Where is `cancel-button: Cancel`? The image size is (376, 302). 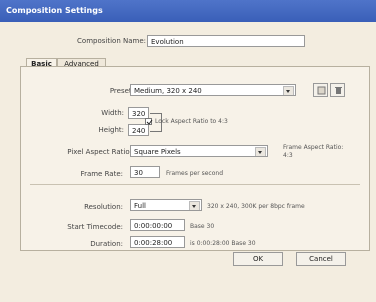
cancel-button: Cancel is located at coordinates (321, 259).